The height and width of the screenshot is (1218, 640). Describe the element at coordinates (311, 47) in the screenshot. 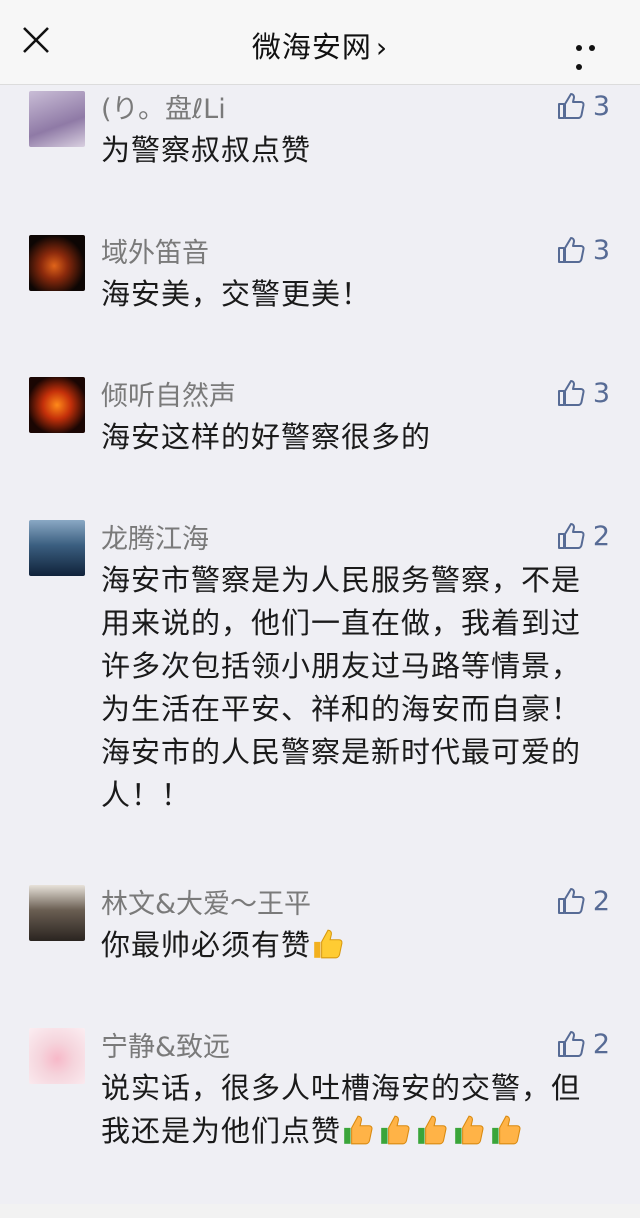

I see `page-title-text: 微海安网` at that location.